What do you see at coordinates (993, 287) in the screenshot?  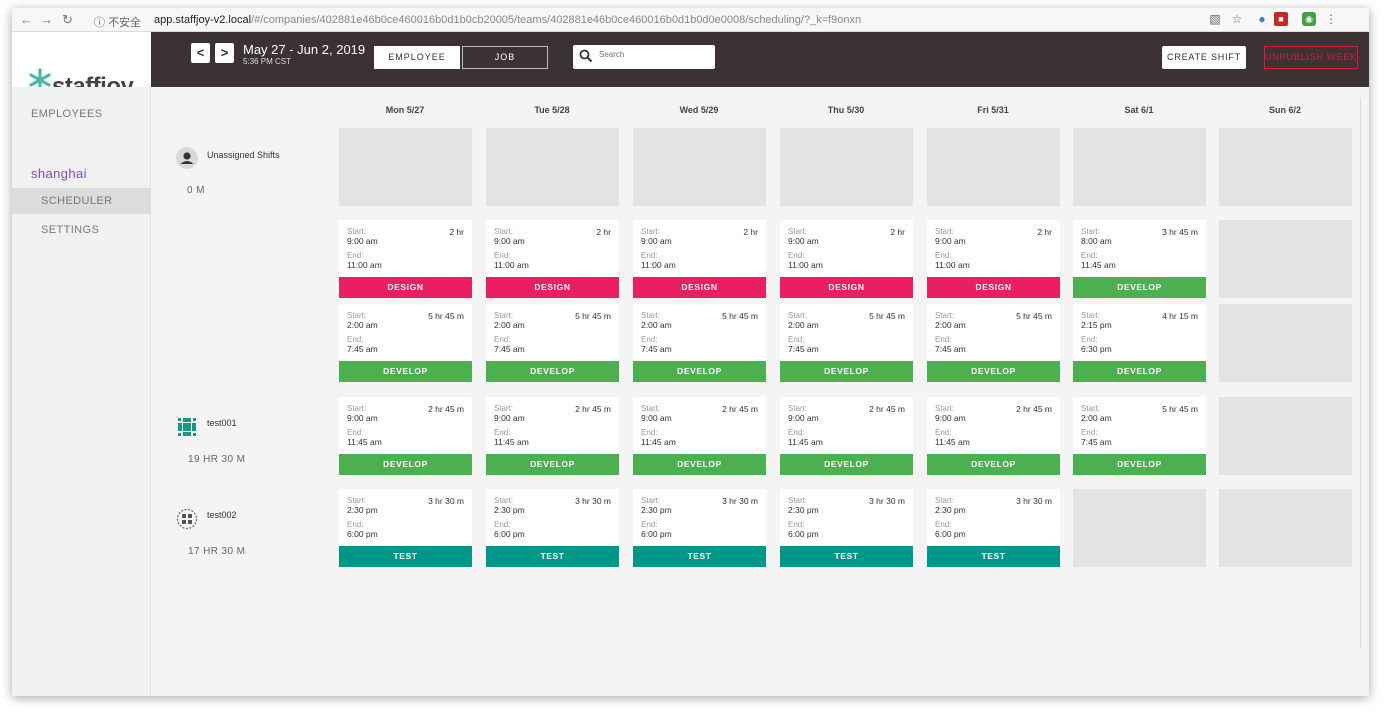 I see `job-label: DESIGN` at bounding box center [993, 287].